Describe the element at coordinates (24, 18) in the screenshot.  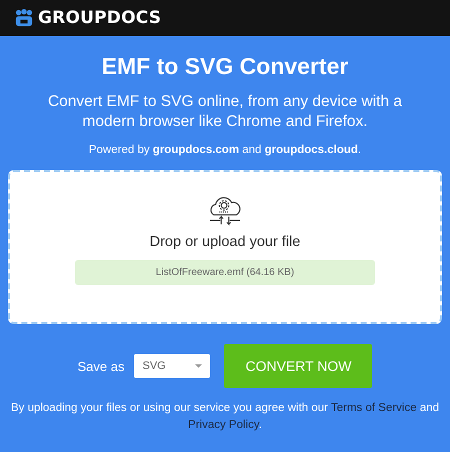
I see `logo-icon` at that location.